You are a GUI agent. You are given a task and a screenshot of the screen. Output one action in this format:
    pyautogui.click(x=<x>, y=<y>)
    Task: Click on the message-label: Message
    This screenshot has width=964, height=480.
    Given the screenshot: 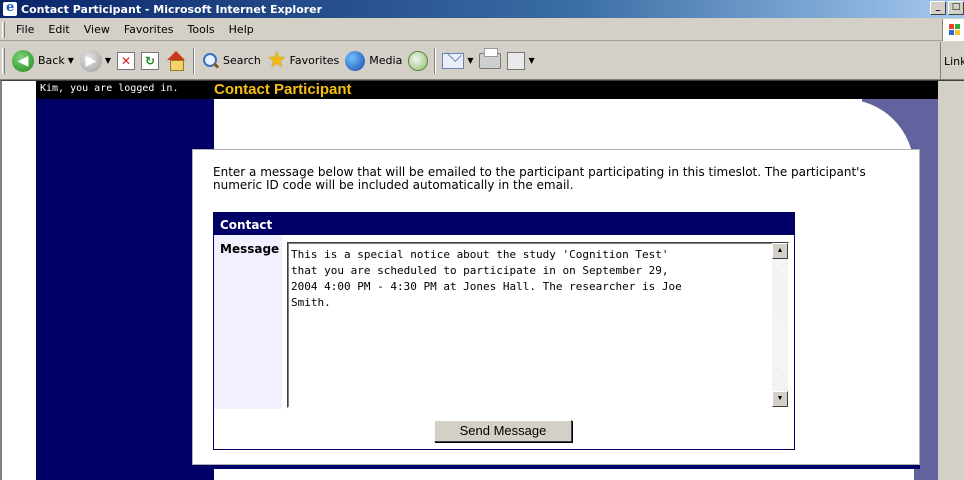 What is the action you would take?
    pyautogui.click(x=250, y=249)
    